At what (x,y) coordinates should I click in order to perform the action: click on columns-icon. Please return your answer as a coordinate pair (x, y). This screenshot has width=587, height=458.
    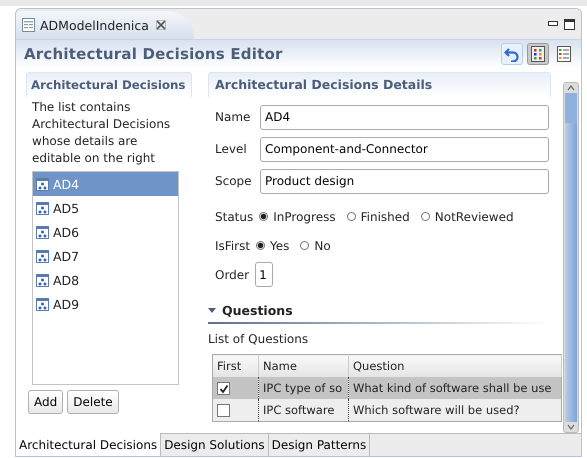
    Looking at the image, I should click on (538, 54).